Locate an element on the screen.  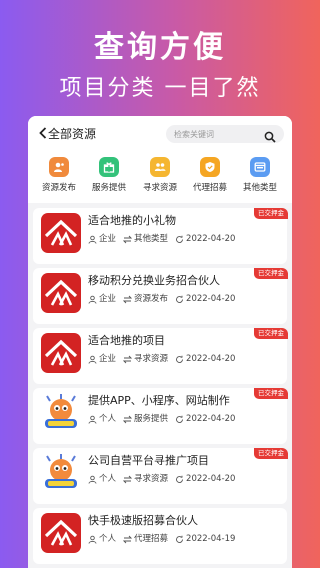
list-item: 提供APP、小程序、网站制作 个人 服务提供 2022-04-20 已交押金 is located at coordinates (160, 416).